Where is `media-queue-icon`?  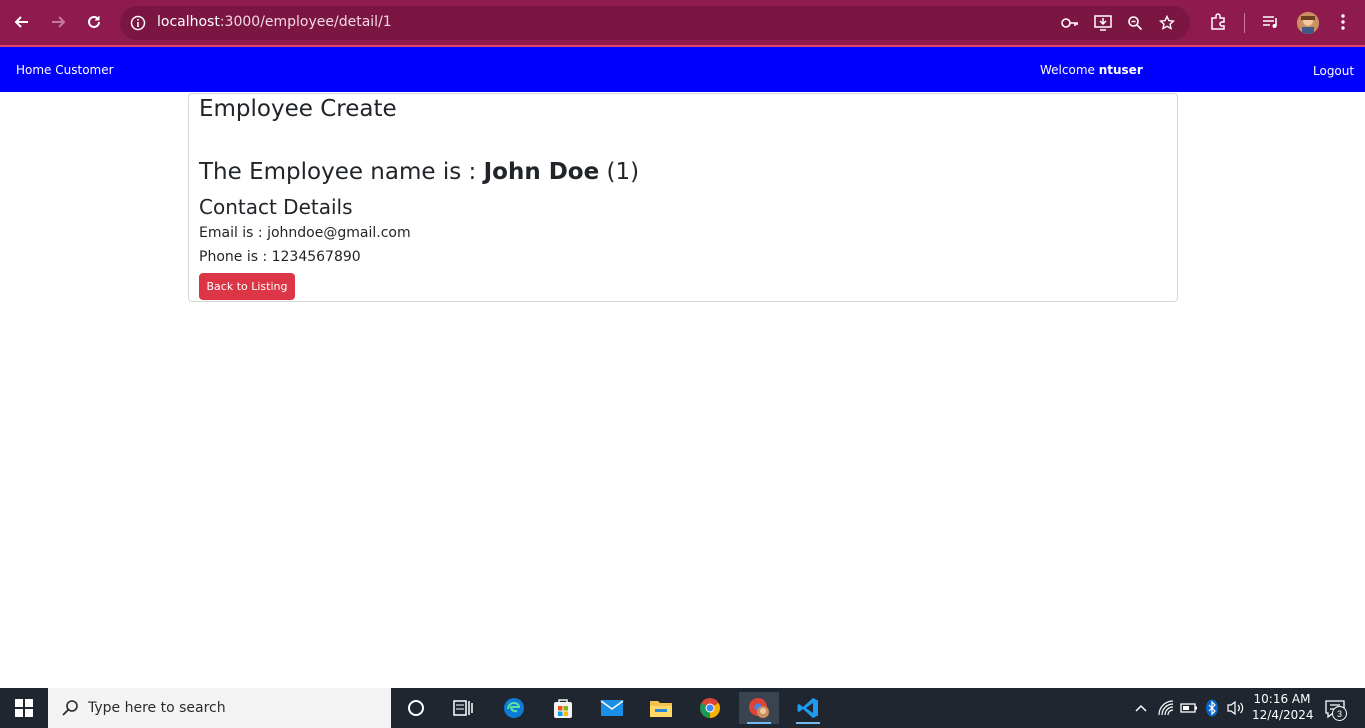
media-queue-icon is located at coordinates (1271, 22).